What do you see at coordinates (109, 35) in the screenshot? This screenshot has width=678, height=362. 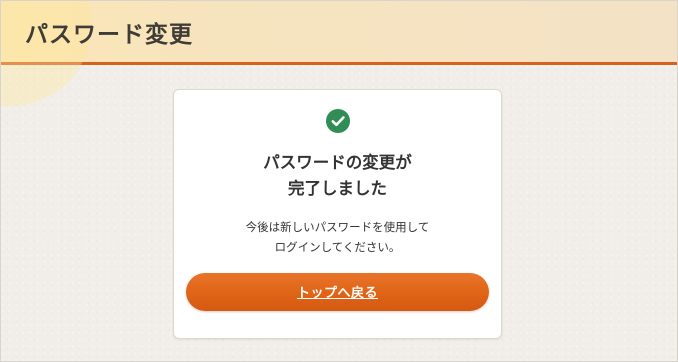 I see `page-title: パスワード変更` at bounding box center [109, 35].